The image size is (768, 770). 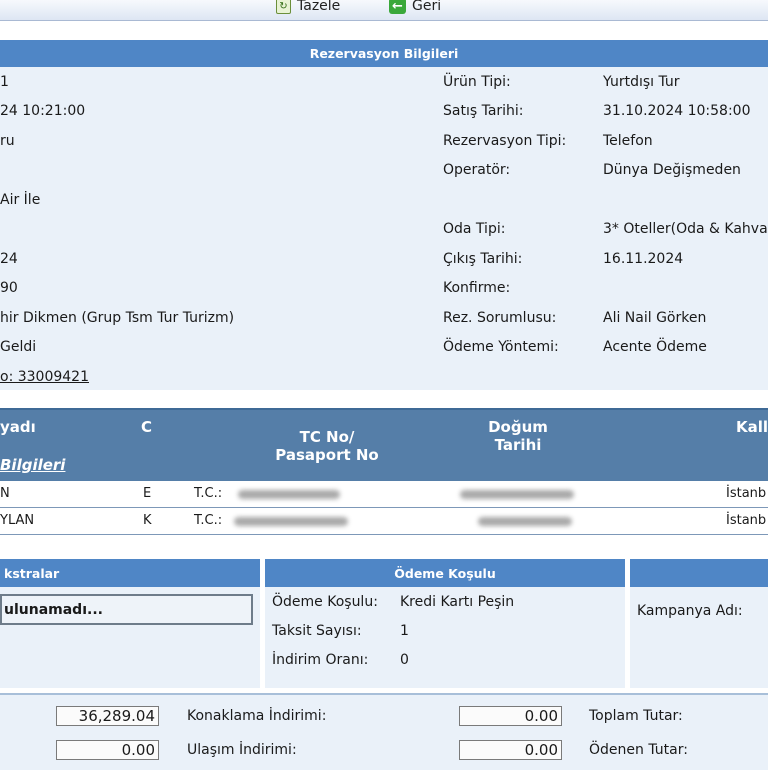 What do you see at coordinates (44, 377) in the screenshot?
I see `reservation-no-link: o: 33009421` at bounding box center [44, 377].